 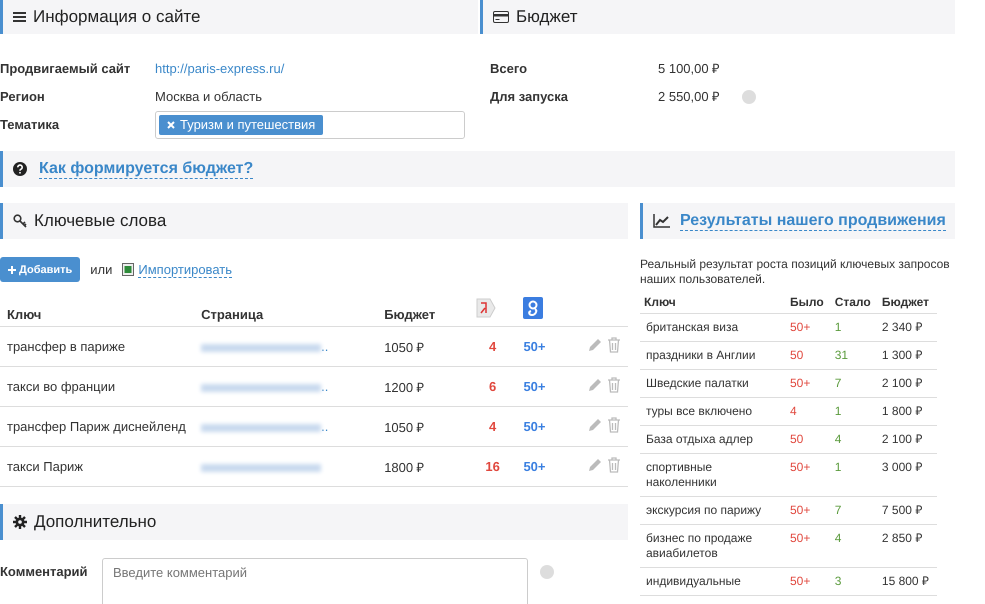 I want to click on section-title: Дополнительно, so click(x=95, y=522).